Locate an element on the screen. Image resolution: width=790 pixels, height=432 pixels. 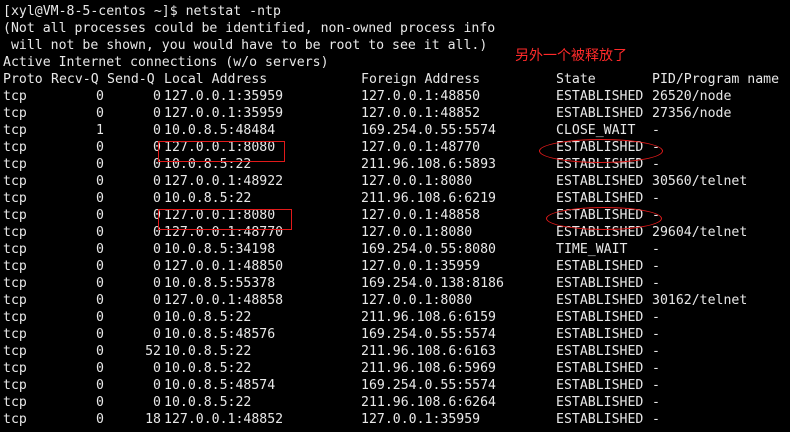
cell-local-address: 127.0.0.1:48852 is located at coordinates (224, 419).